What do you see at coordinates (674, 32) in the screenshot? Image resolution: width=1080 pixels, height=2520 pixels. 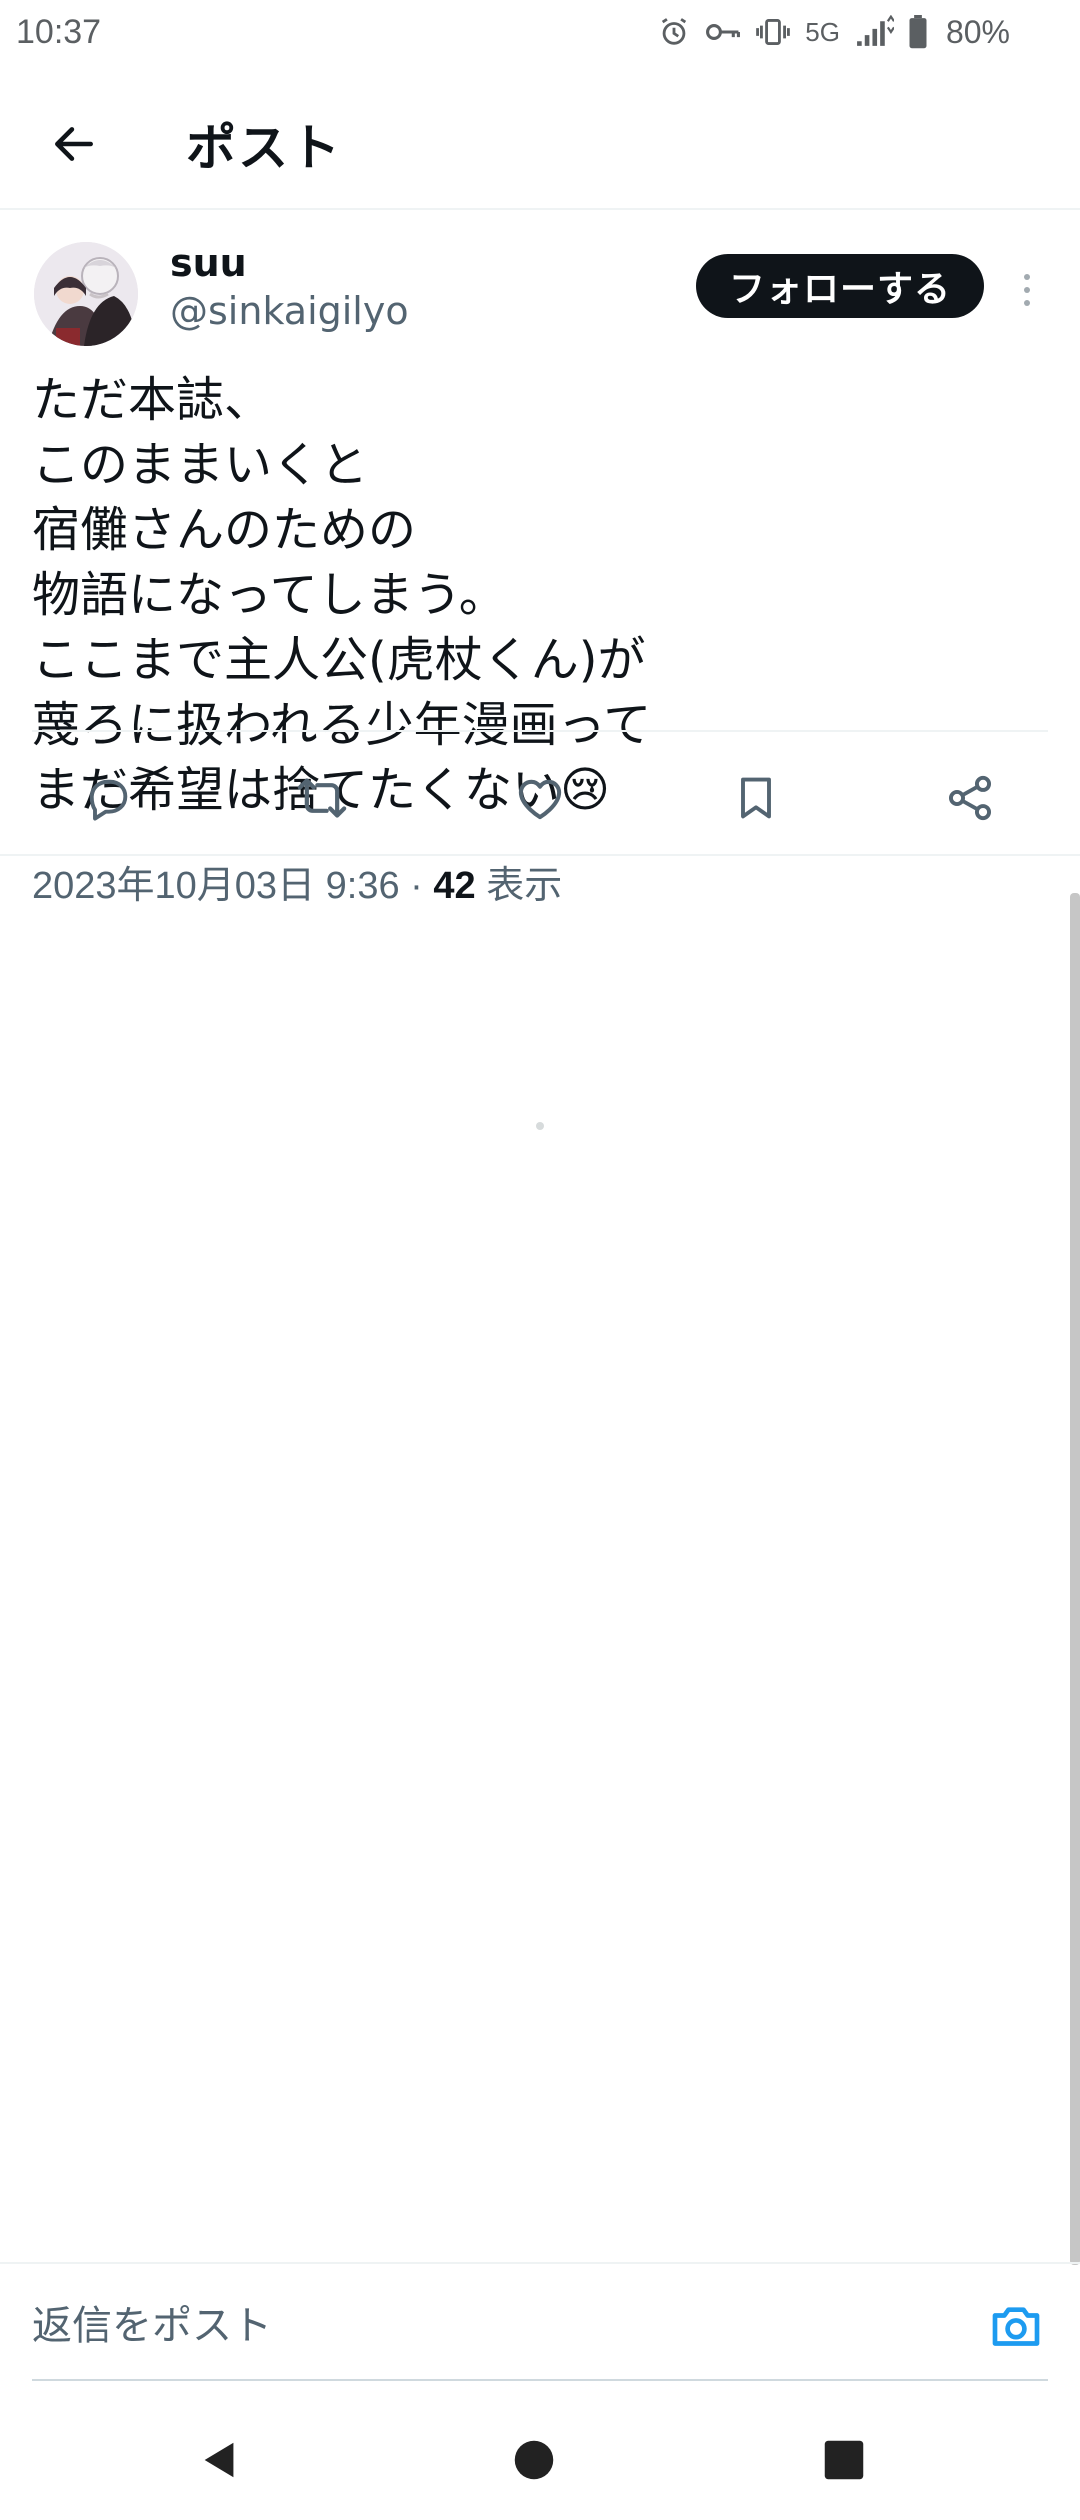 I see `alarm-icon` at bounding box center [674, 32].